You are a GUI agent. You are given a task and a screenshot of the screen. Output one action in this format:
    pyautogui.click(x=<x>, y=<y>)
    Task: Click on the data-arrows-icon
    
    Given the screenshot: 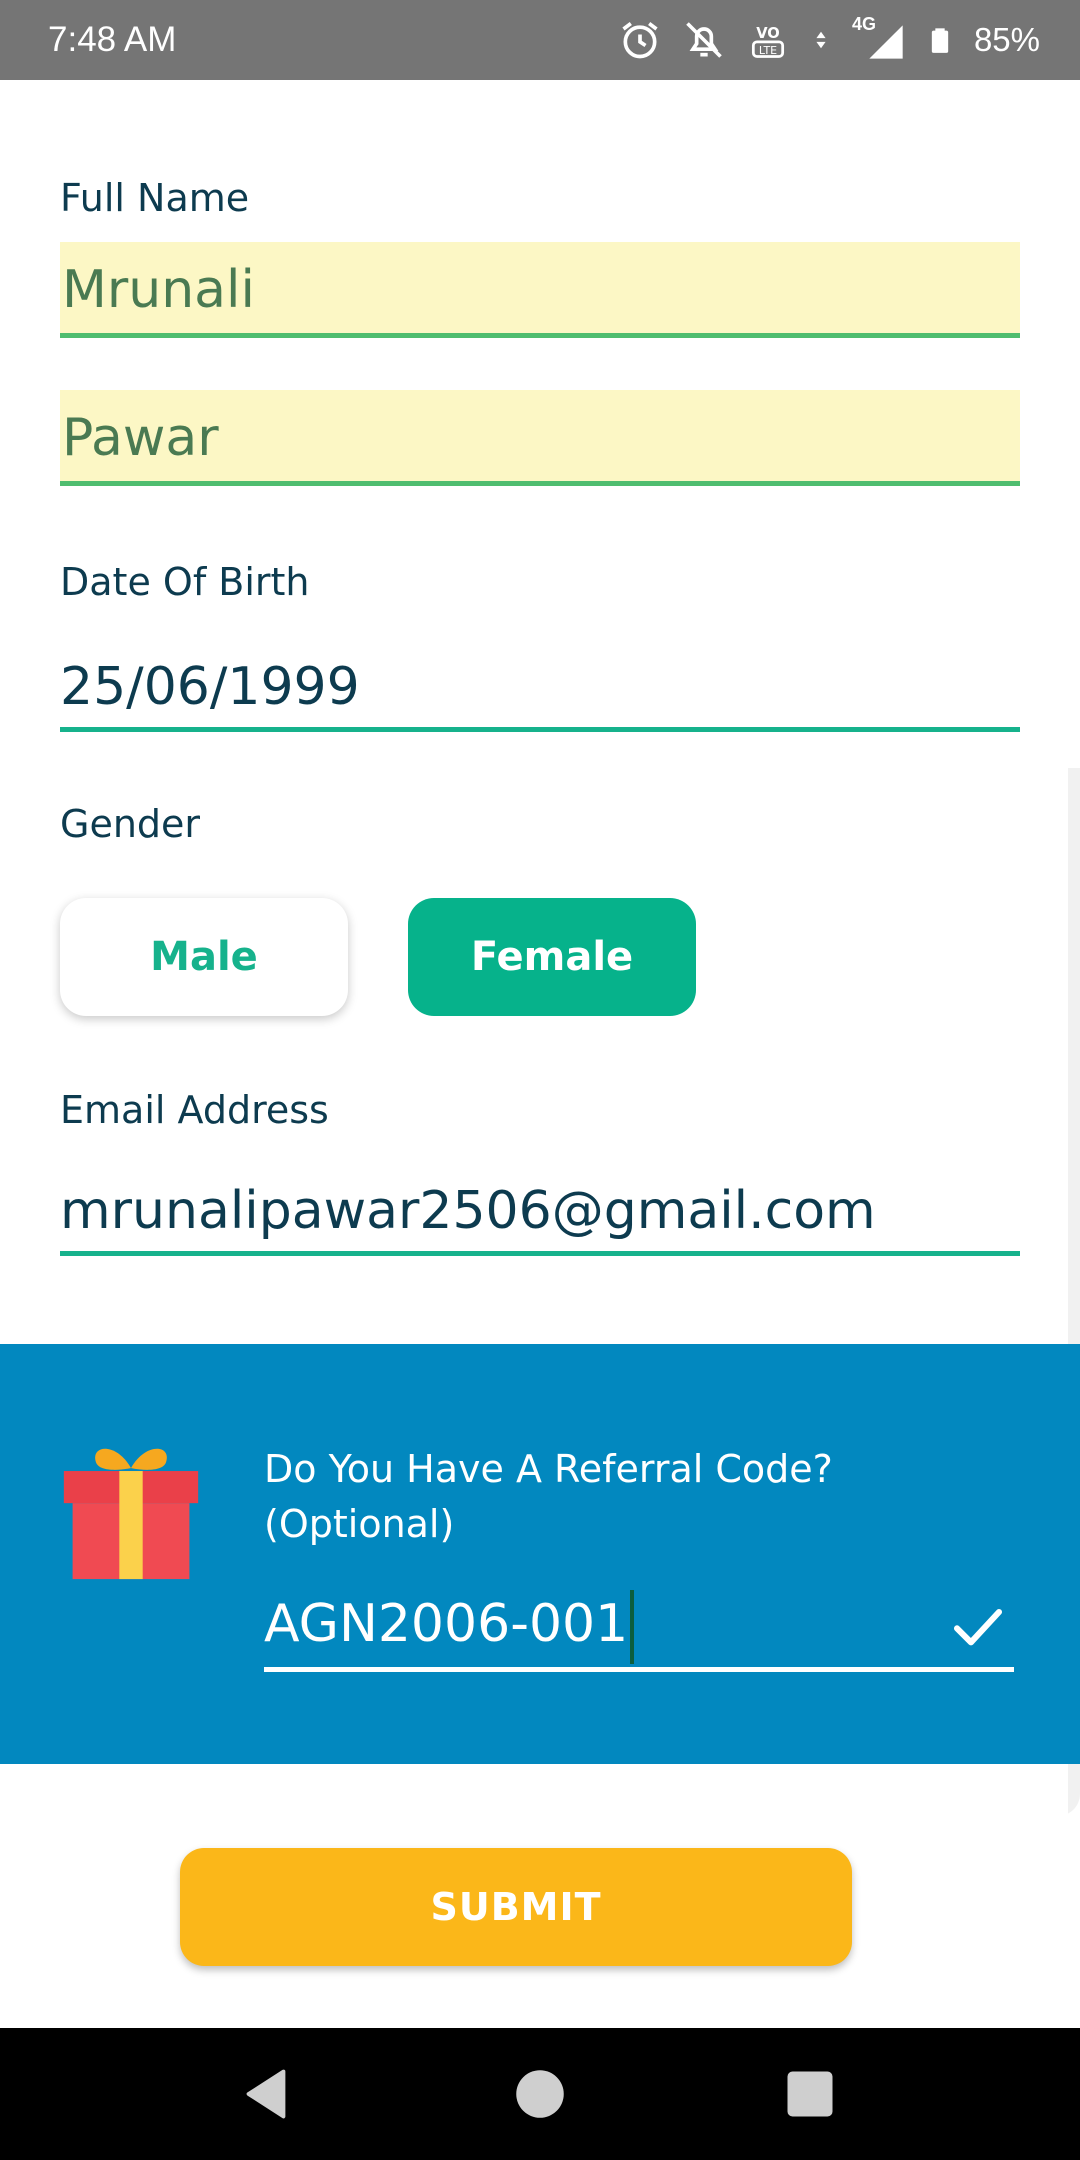 What is the action you would take?
    pyautogui.click(x=821, y=40)
    